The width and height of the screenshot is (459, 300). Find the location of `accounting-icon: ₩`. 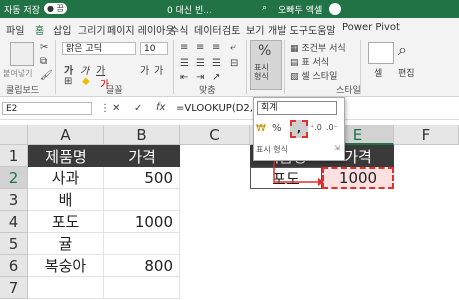

accounting-icon: ₩ is located at coordinates (261, 128).